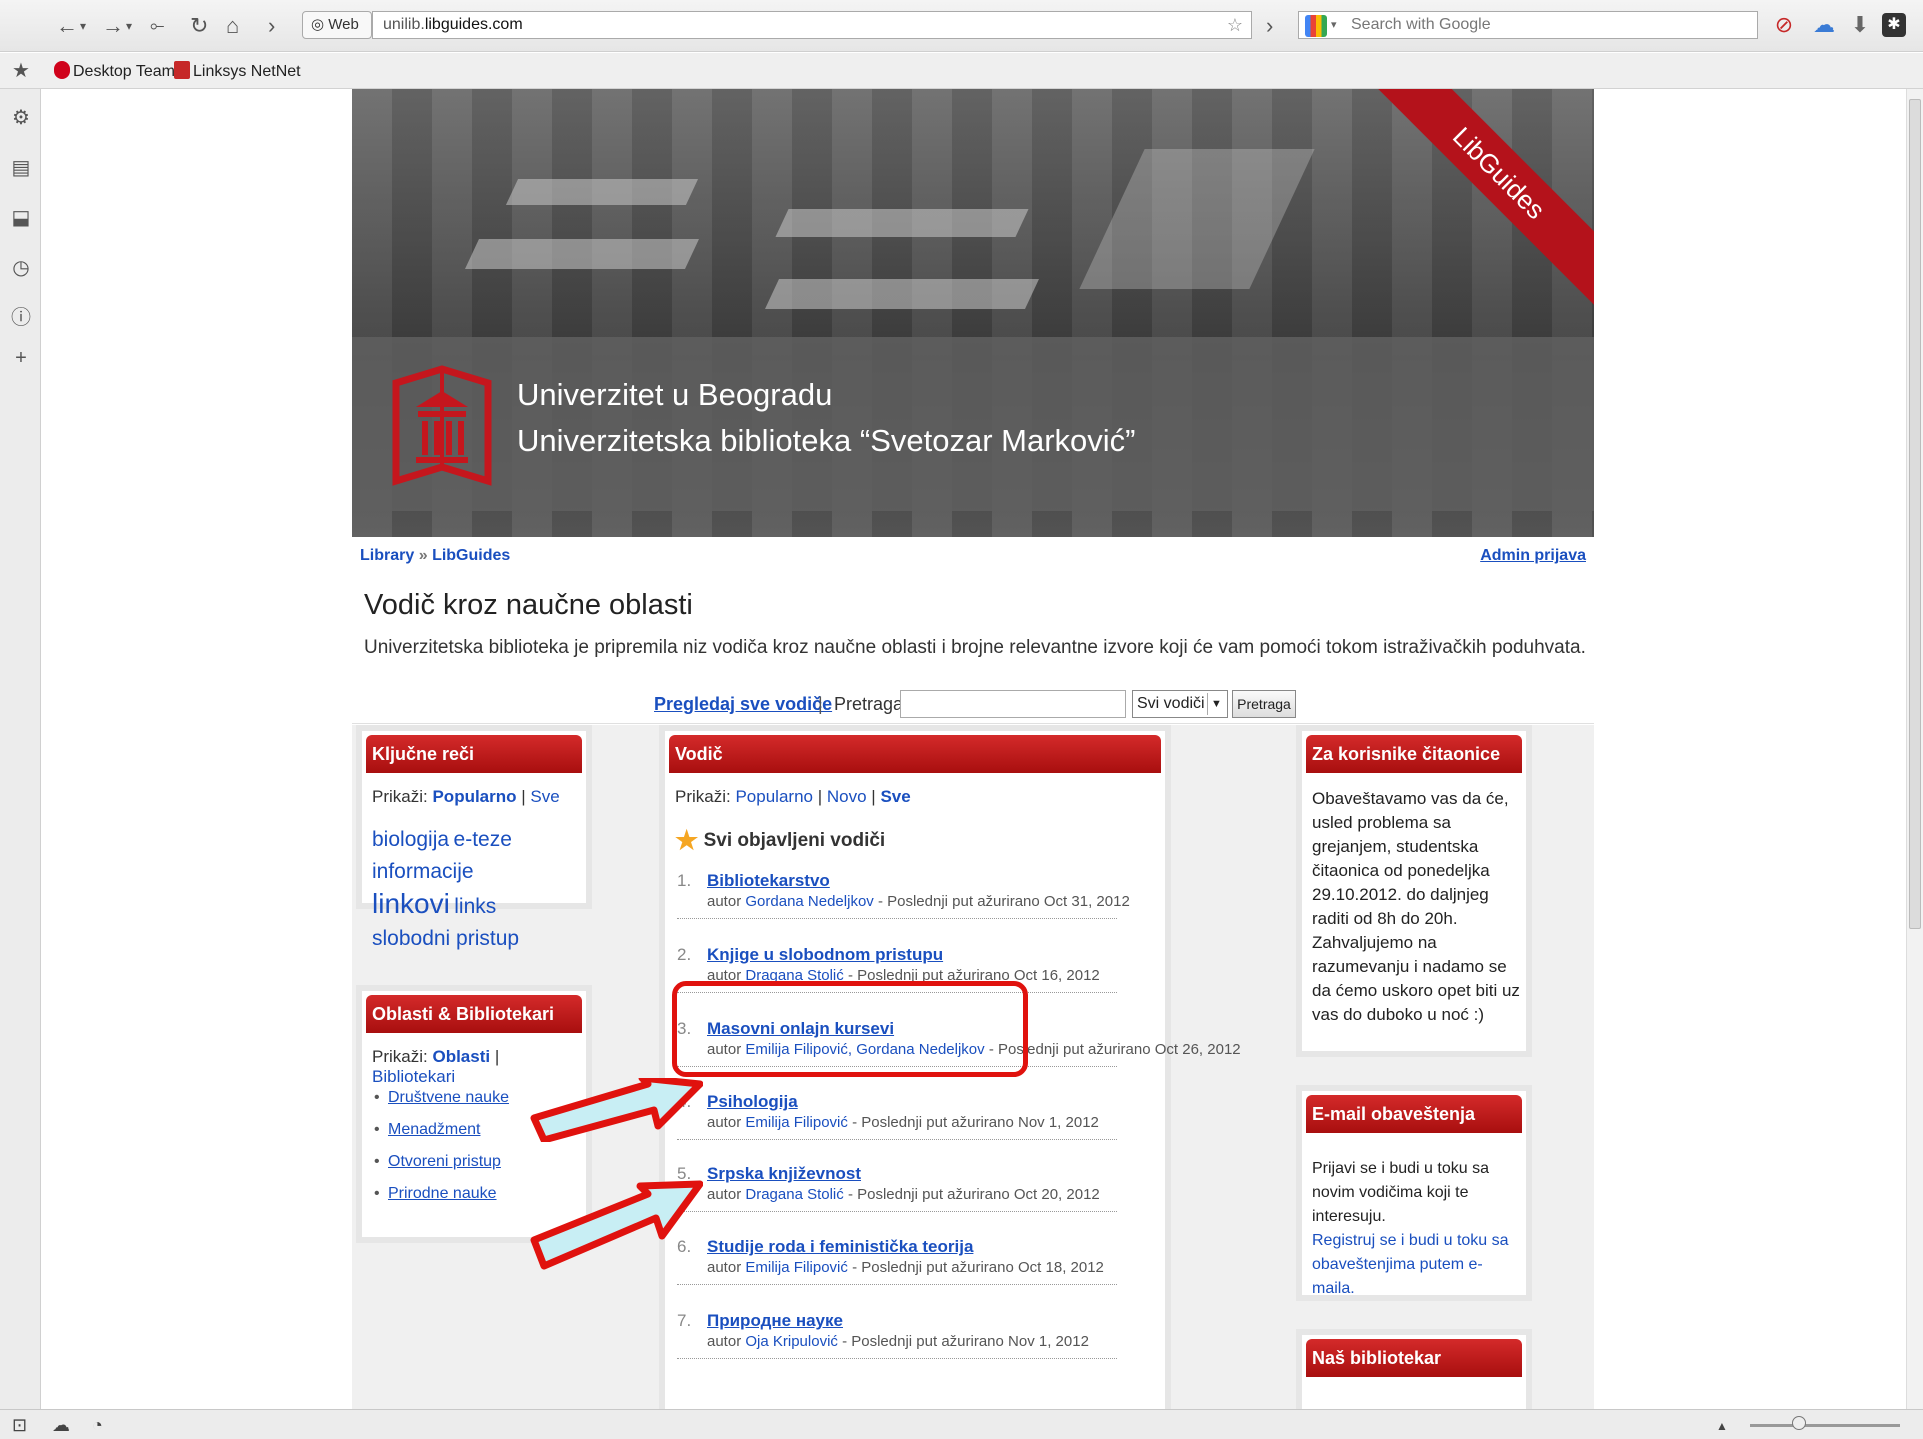  Describe the element at coordinates (441, 1098) in the screenshot. I see `subject-item: Društvene nauke` at that location.